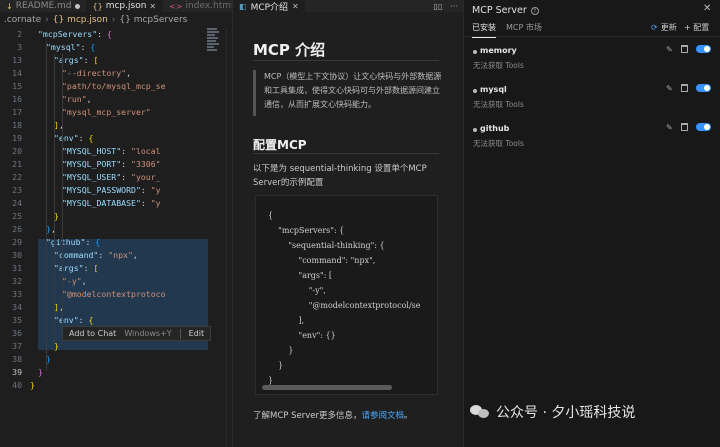 Image resolution: width=720 pixels, height=447 pixels. I want to click on tab-mcp-intro: ◧ MCP介绍 ✕, so click(269, 6).